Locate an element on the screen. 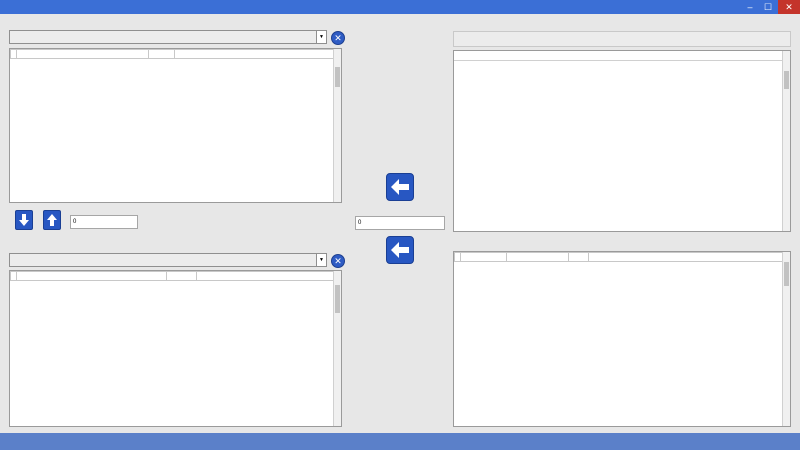  left-bottom-table is located at coordinates (172, 276).